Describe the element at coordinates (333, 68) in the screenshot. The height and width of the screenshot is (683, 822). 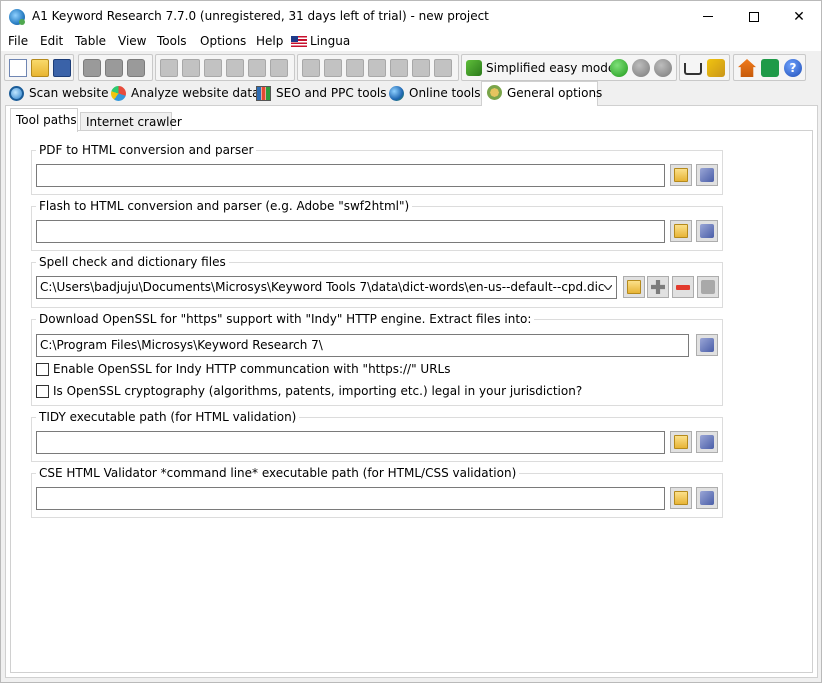
I see `tree-expand-icon` at that location.